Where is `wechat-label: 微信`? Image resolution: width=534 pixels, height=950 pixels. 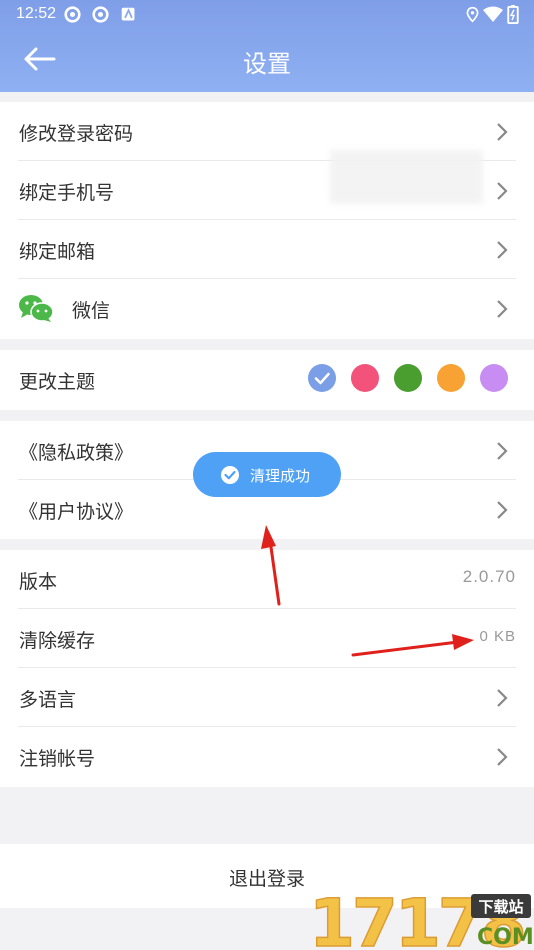
wechat-label: 微信 is located at coordinates (91, 311).